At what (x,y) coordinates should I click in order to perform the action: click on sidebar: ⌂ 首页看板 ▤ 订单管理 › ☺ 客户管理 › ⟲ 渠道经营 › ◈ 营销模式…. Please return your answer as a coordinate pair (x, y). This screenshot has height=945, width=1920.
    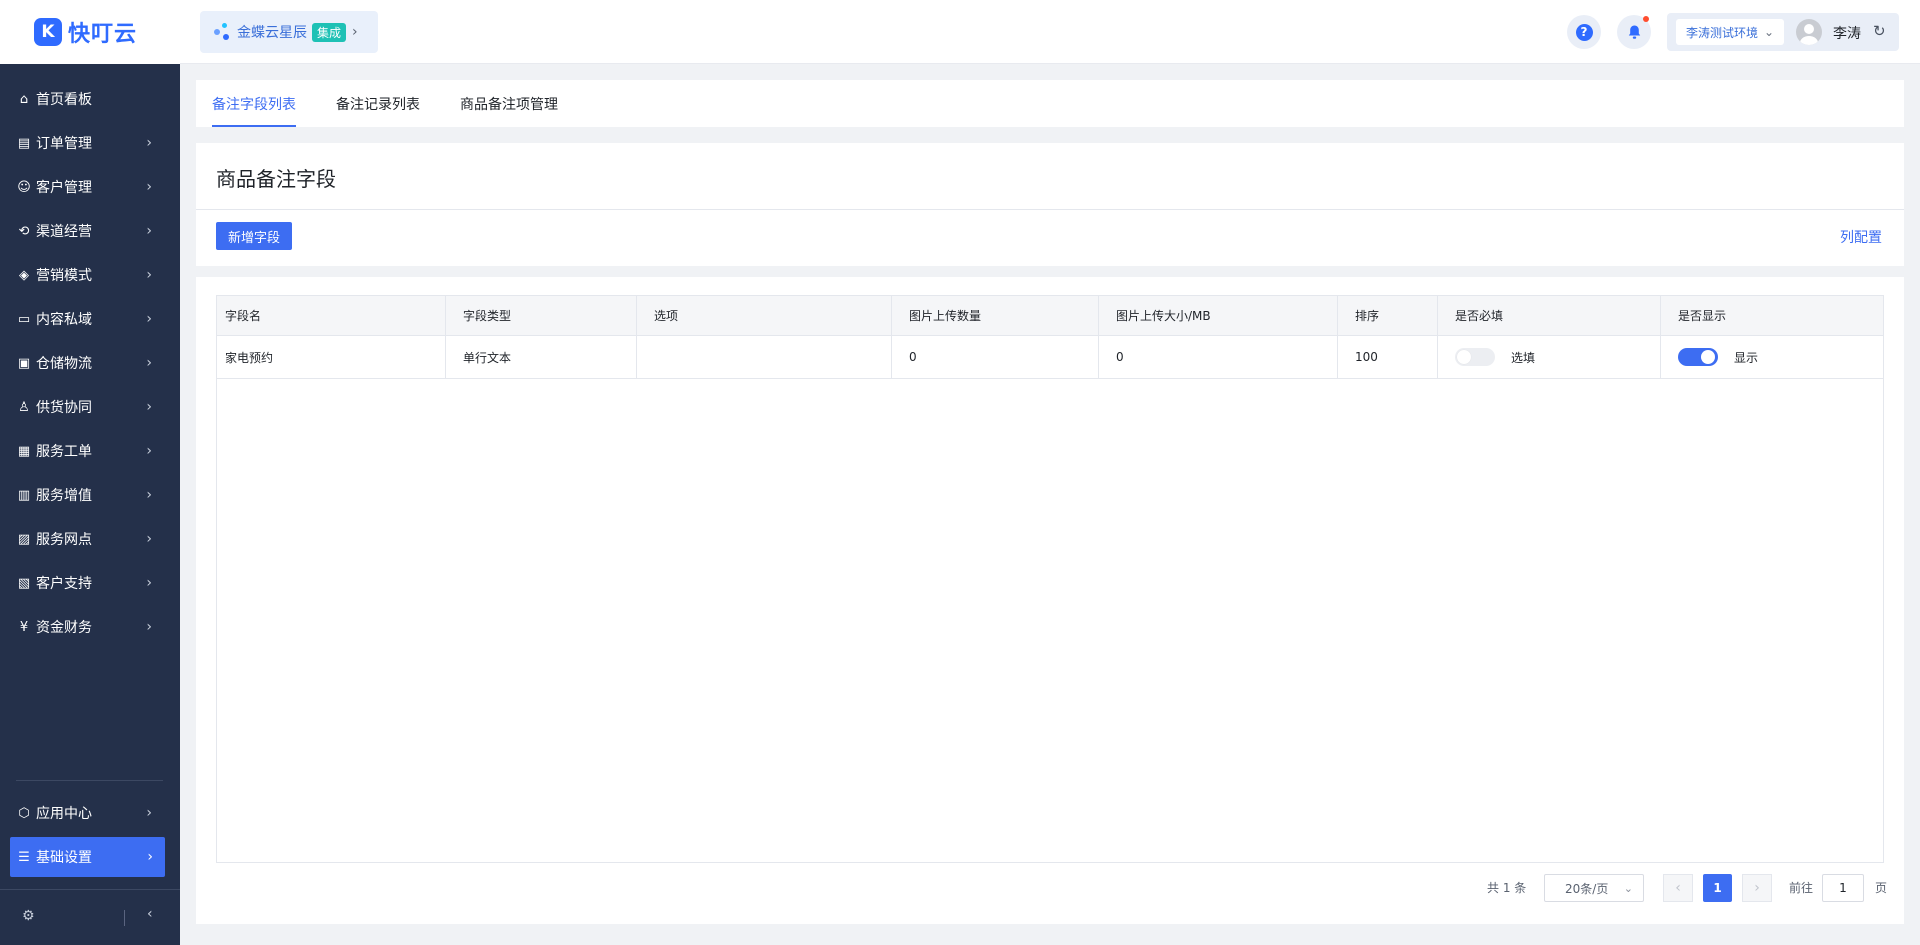
    Looking at the image, I should click on (90, 504).